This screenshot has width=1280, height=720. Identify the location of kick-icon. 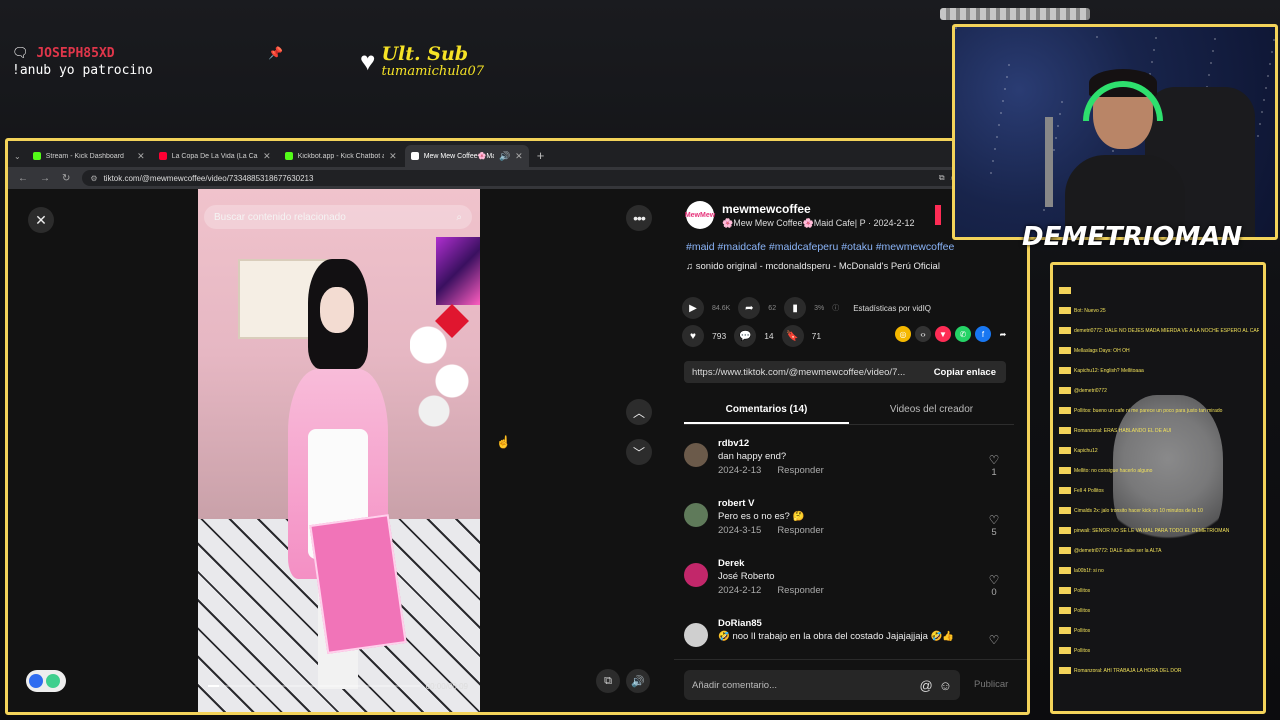
(36, 156).